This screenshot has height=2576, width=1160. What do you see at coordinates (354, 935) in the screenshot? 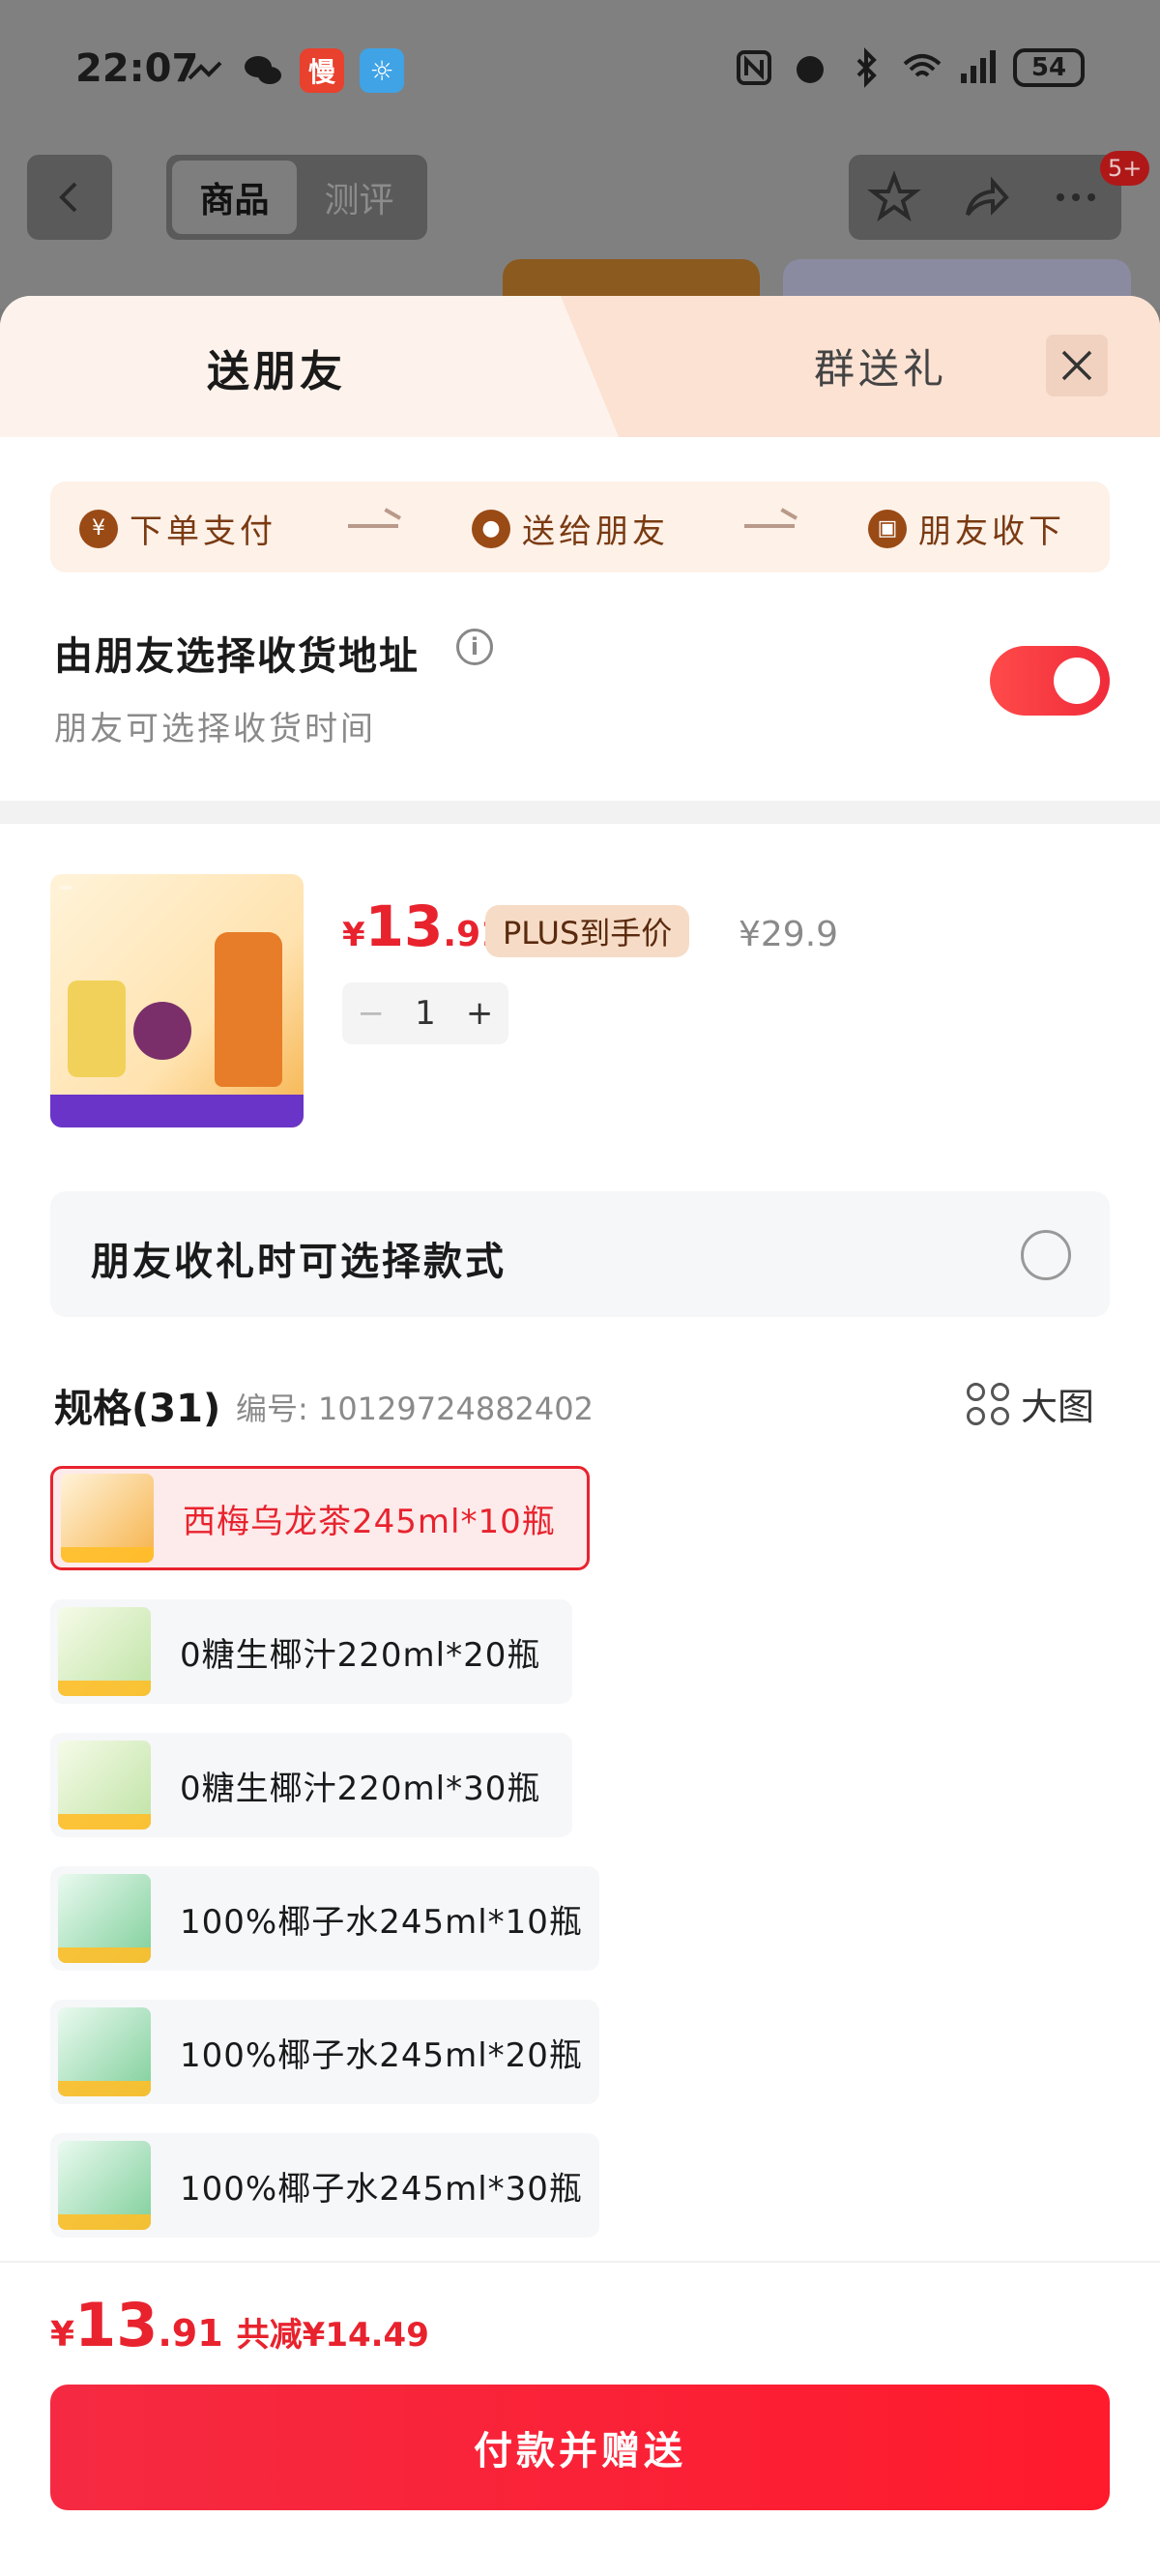
I see `price-symbol: ¥` at bounding box center [354, 935].